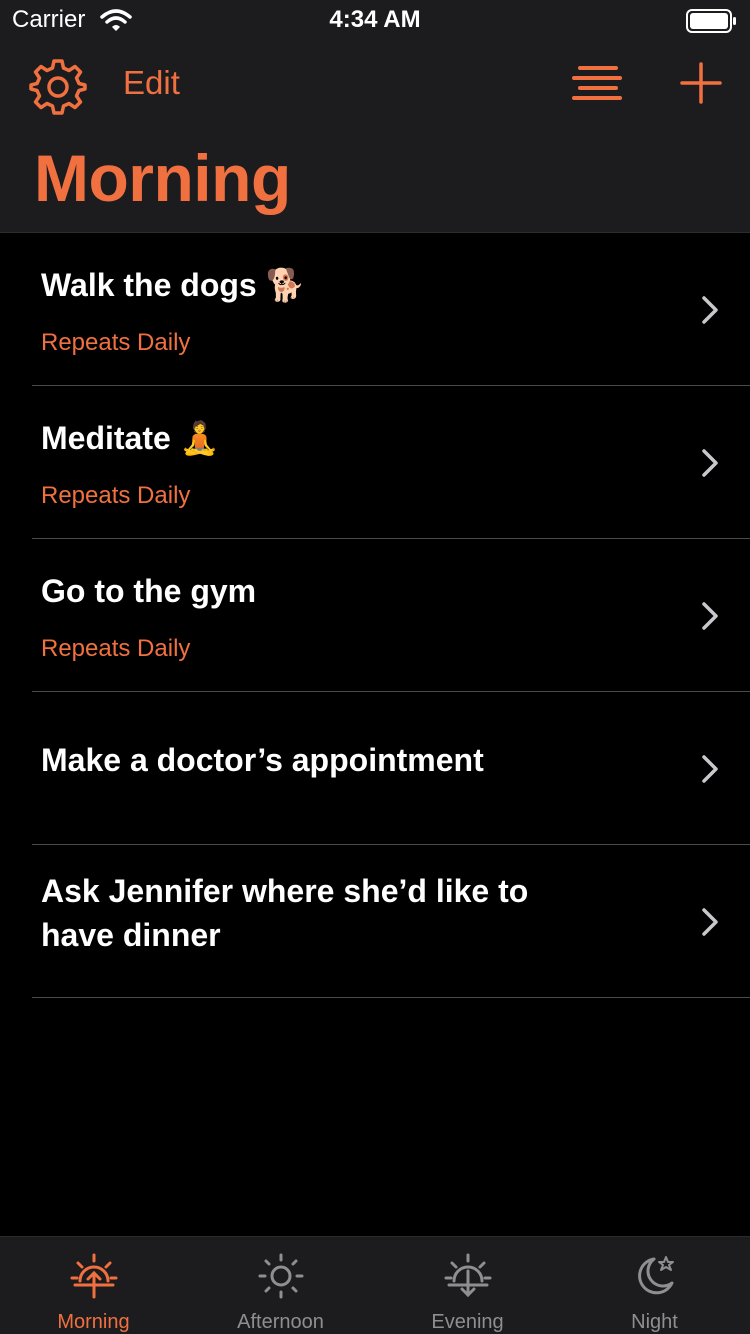  Describe the element at coordinates (93, 1276) in the screenshot. I see `sunrise-icon` at that location.